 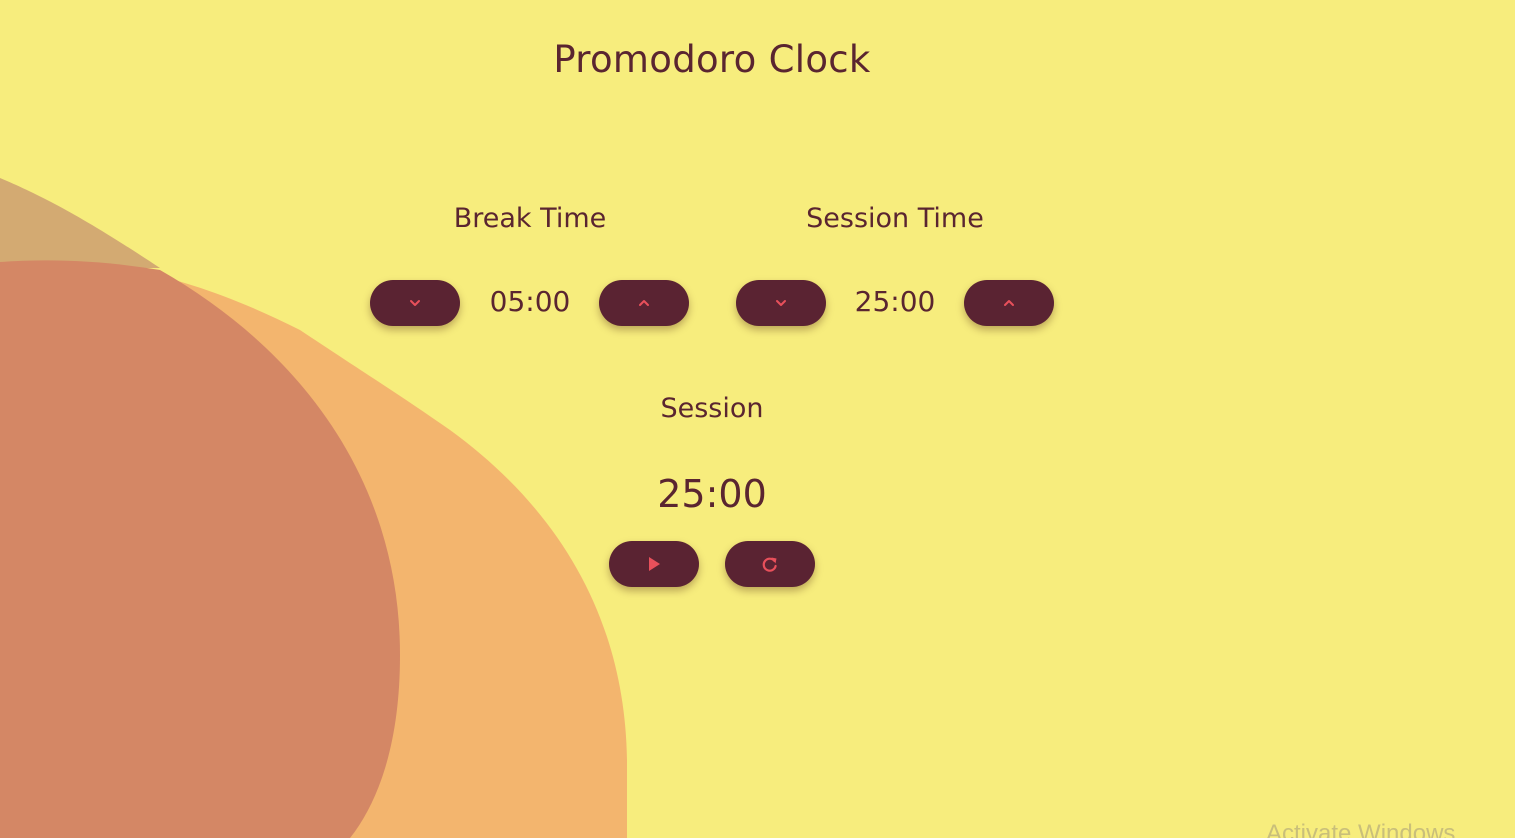 What do you see at coordinates (712, 59) in the screenshot?
I see `page-title: Promodoro Clock` at bounding box center [712, 59].